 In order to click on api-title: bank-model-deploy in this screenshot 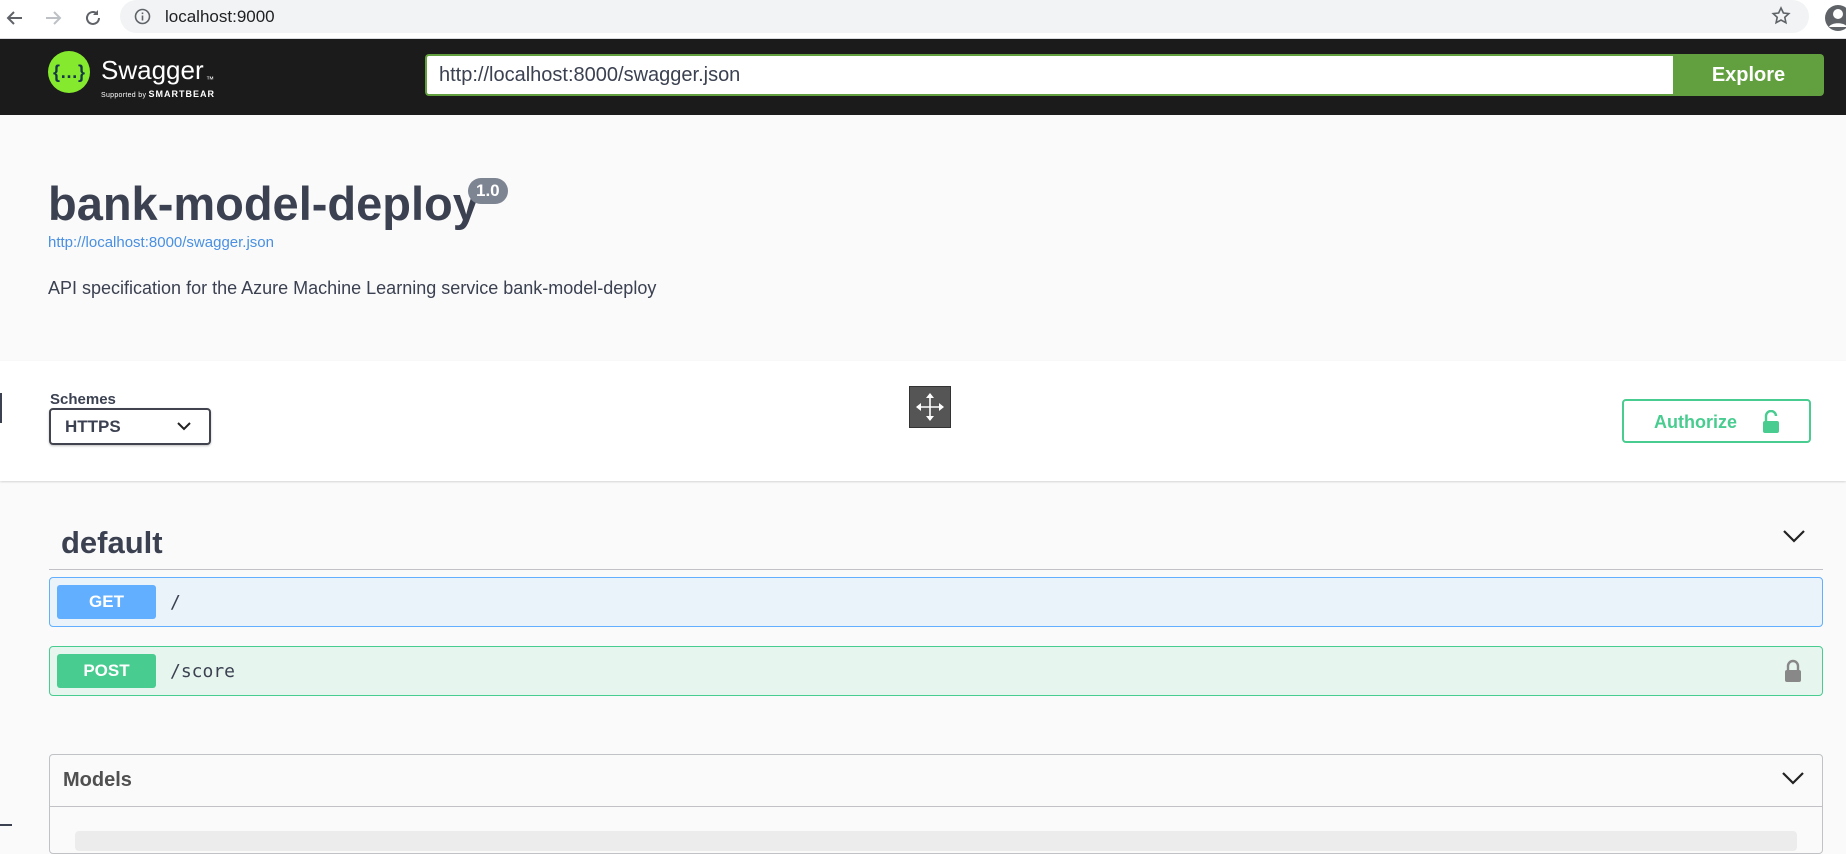, I will do `click(263, 203)`.